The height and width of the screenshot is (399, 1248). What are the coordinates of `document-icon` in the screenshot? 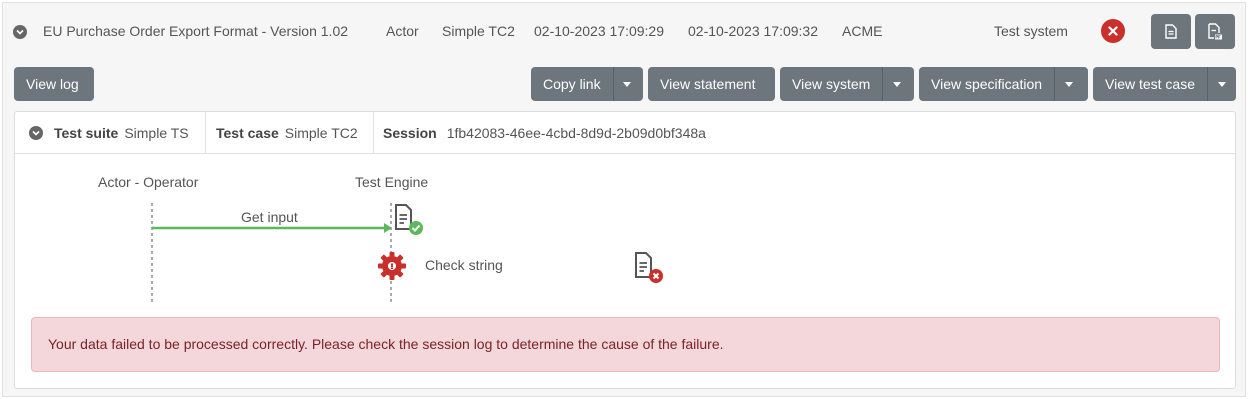 It's located at (1171, 31).